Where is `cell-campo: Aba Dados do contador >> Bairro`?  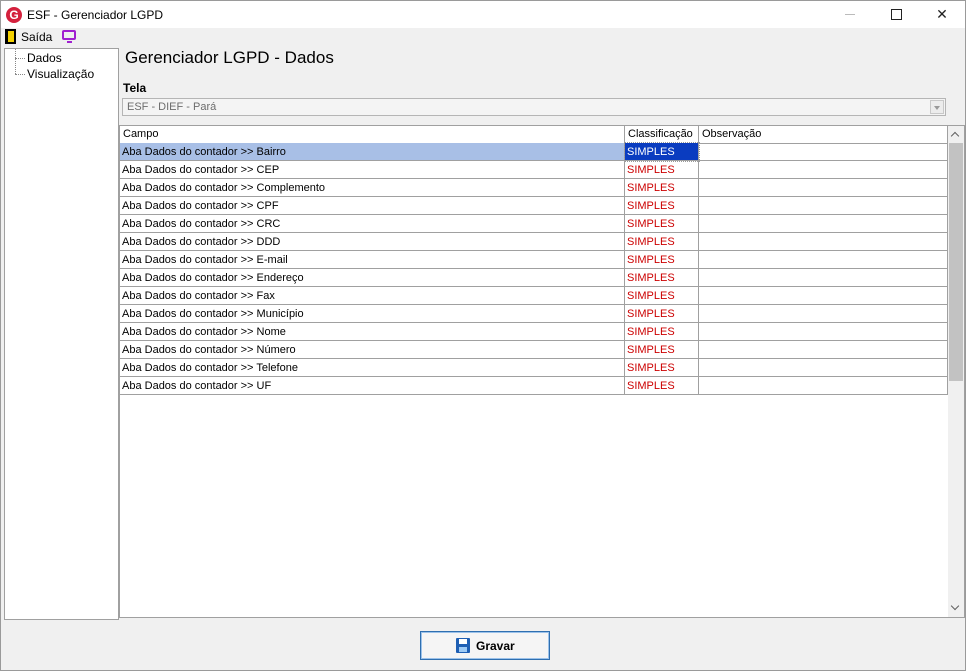
cell-campo: Aba Dados do contador >> Bairro is located at coordinates (372, 152).